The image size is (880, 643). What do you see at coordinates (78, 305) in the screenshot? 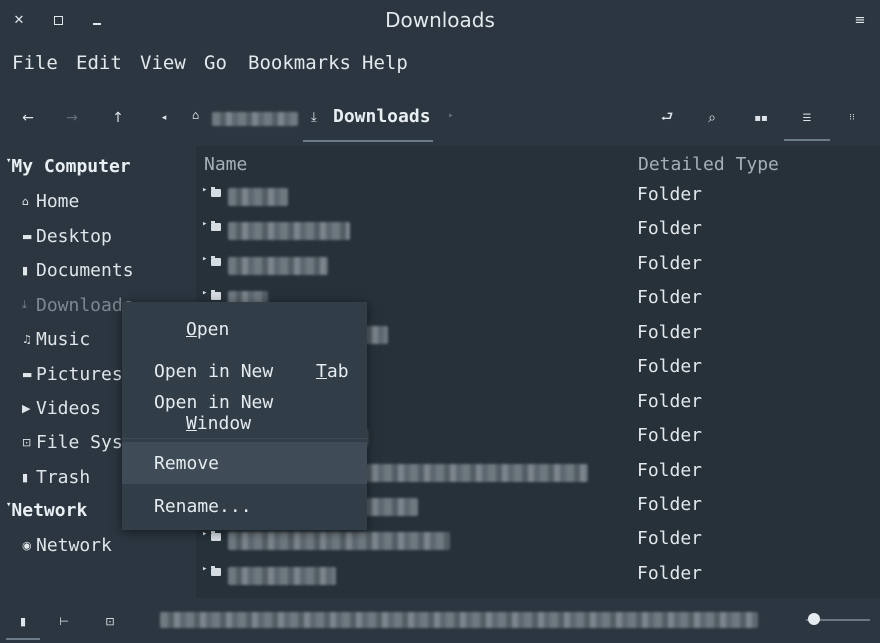
I see `sidebar-item-downloads: ⤓ Downloads` at bounding box center [78, 305].